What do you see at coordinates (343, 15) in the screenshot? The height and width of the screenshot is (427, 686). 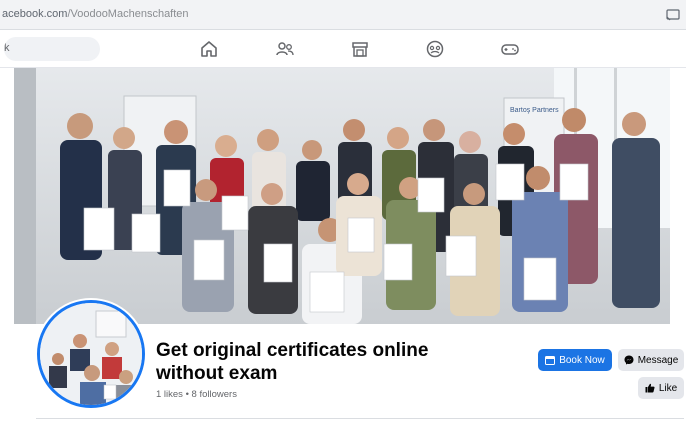 I see `browser-address-bar: acebook.com/VoodooMachenschaften` at bounding box center [343, 15].